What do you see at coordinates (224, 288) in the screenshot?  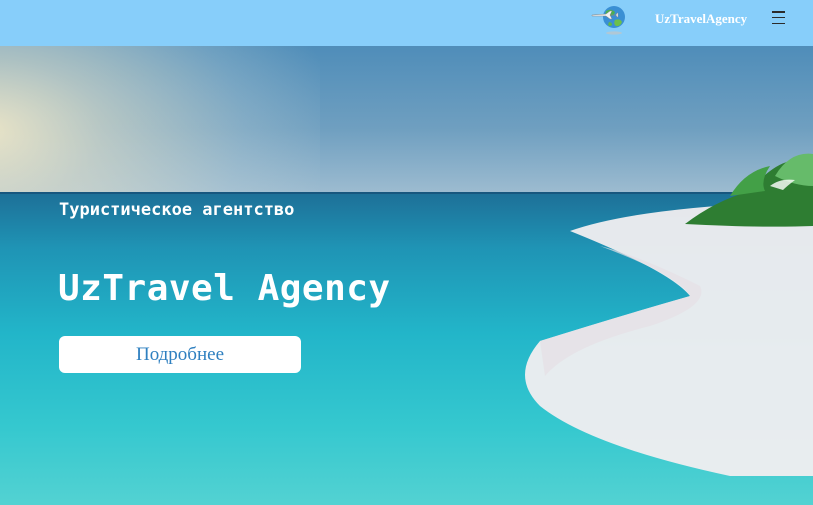 I see `hero-title: UzTravel Agency` at bounding box center [224, 288].